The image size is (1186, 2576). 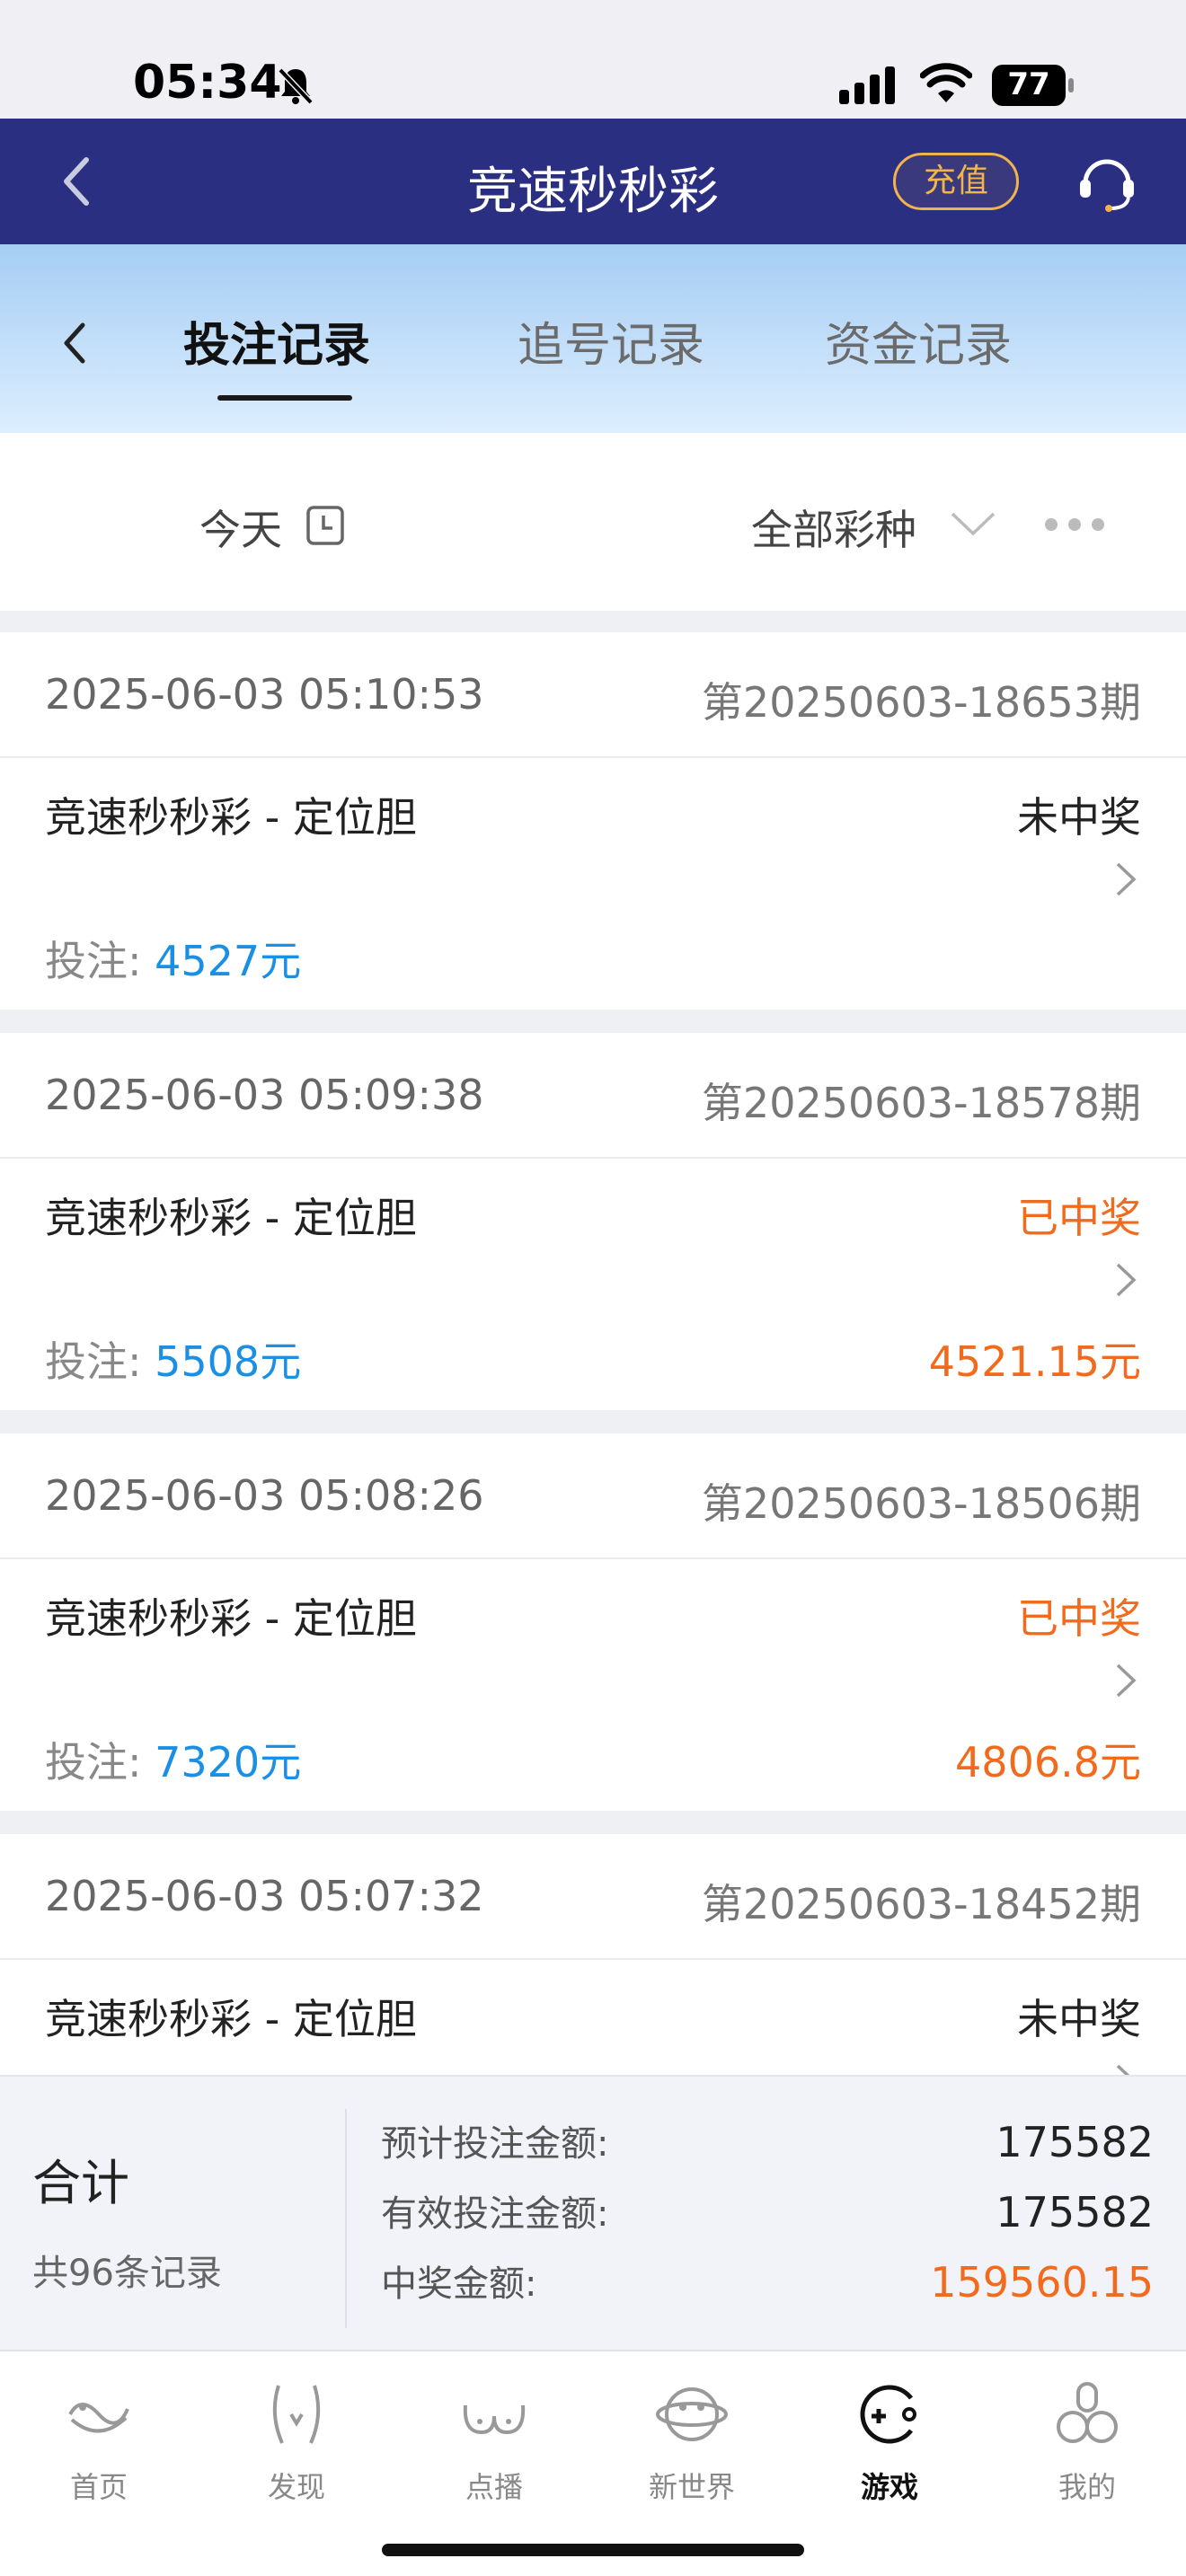 What do you see at coordinates (889, 2445) in the screenshot?
I see `nav-game: 游戏` at bounding box center [889, 2445].